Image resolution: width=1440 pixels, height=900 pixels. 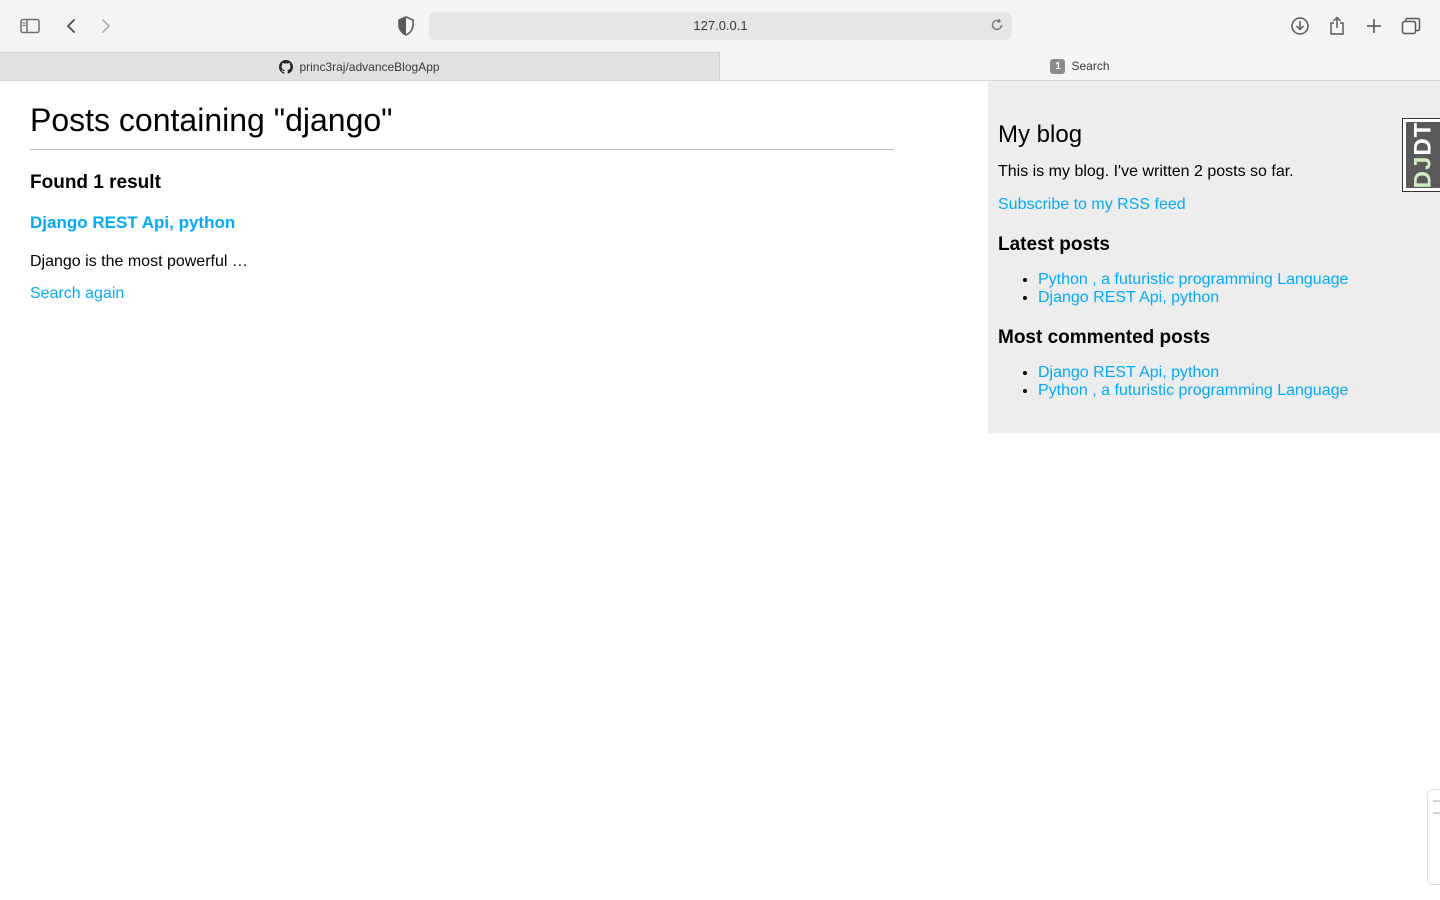 I want to click on most-commented-heading: Most commented posts, so click(x=1104, y=337).